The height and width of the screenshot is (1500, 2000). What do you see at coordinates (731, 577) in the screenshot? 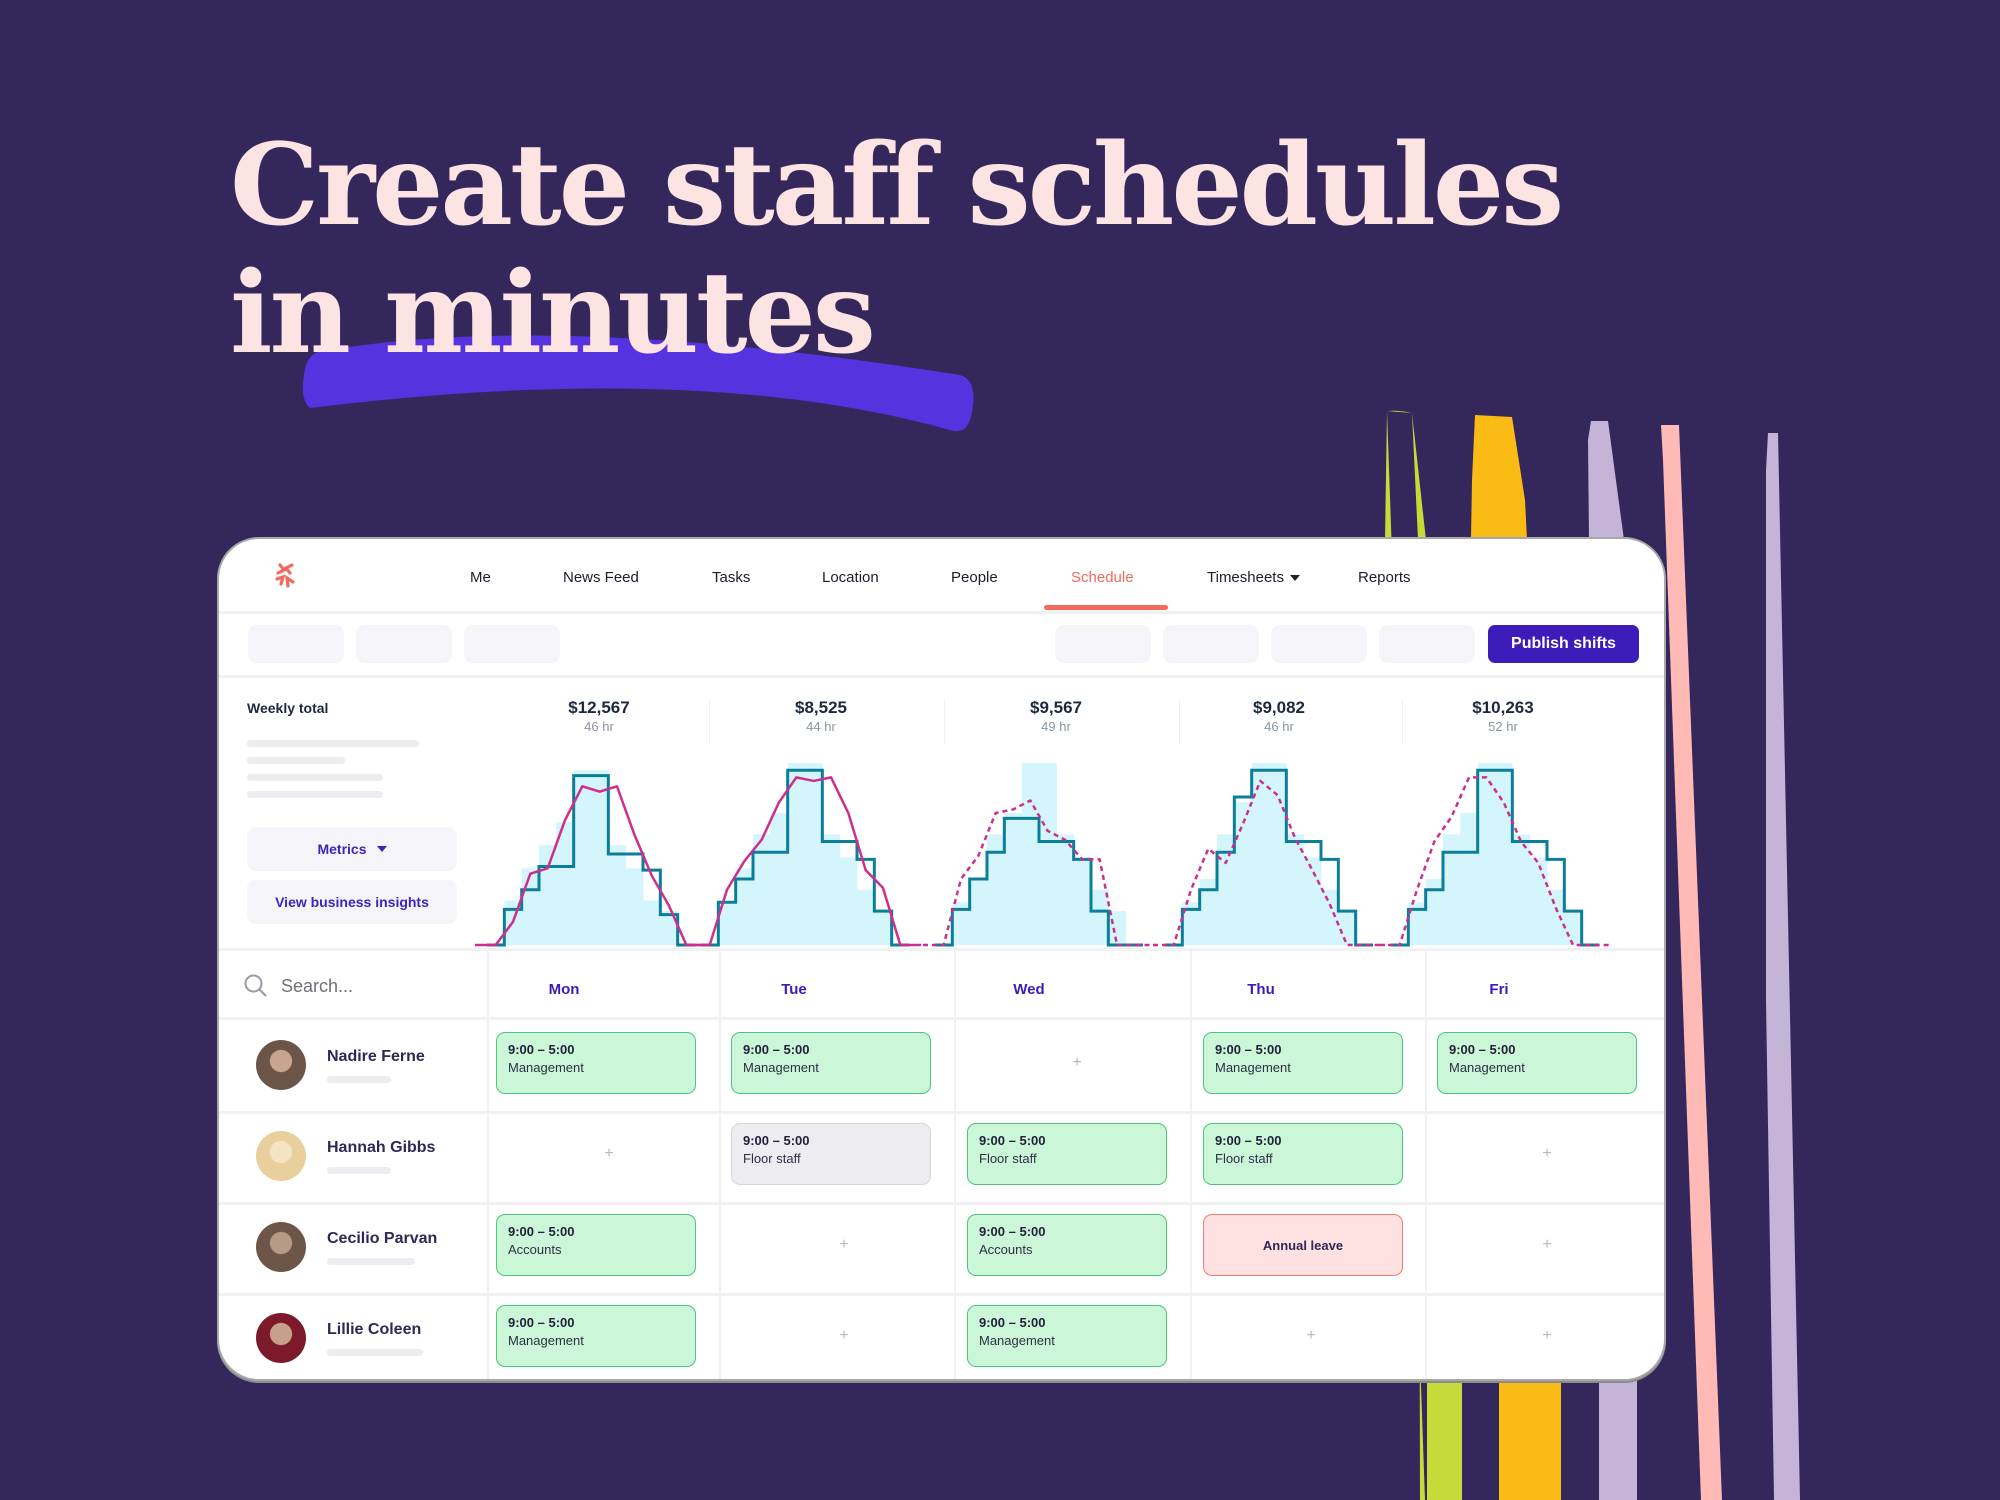
I see `nav-tasks: Tasks` at bounding box center [731, 577].